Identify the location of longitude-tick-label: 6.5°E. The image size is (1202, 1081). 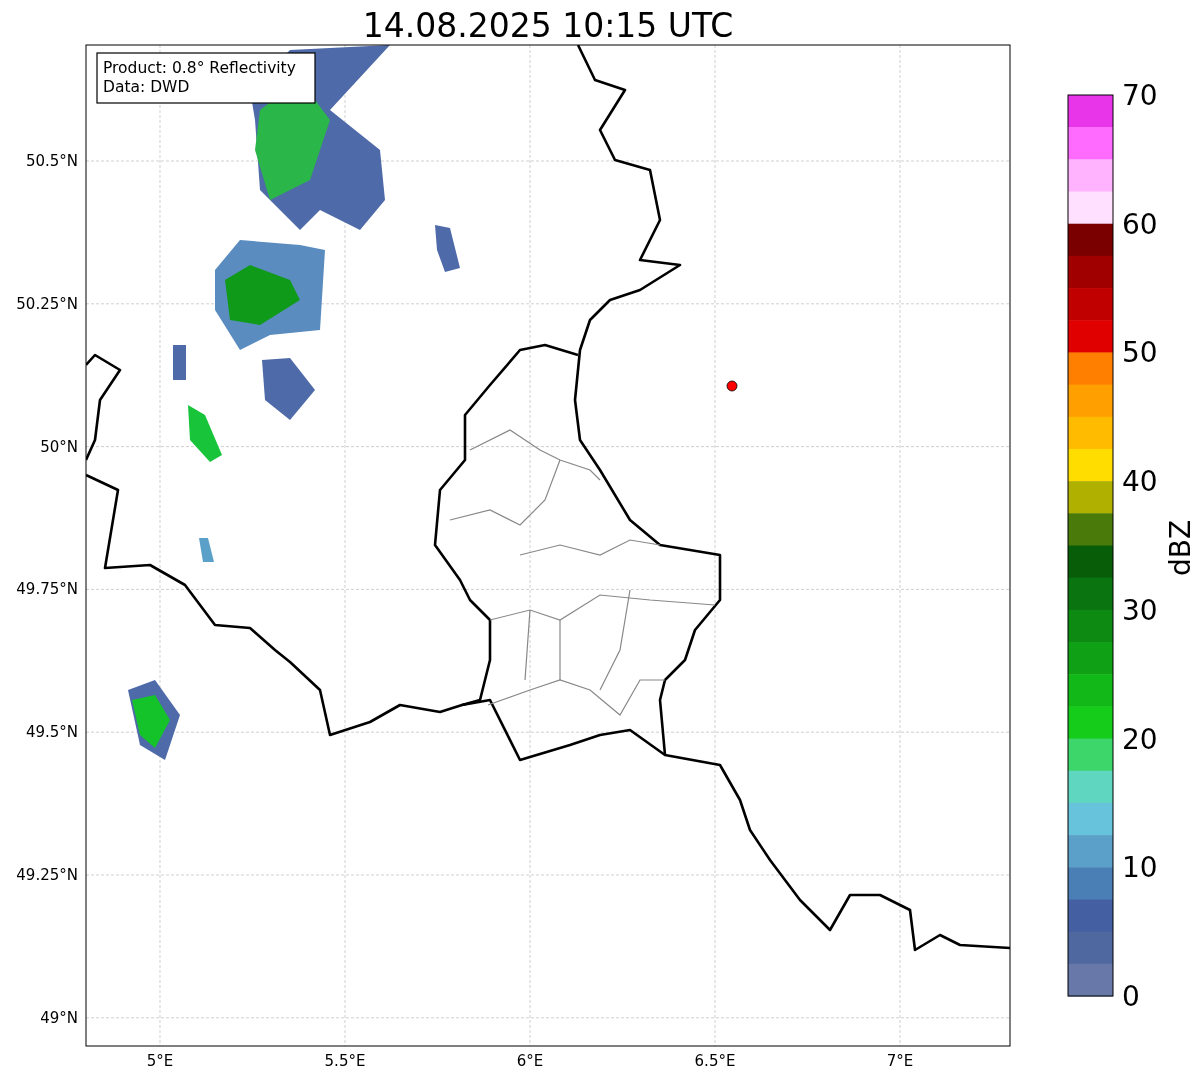
(715, 1061).